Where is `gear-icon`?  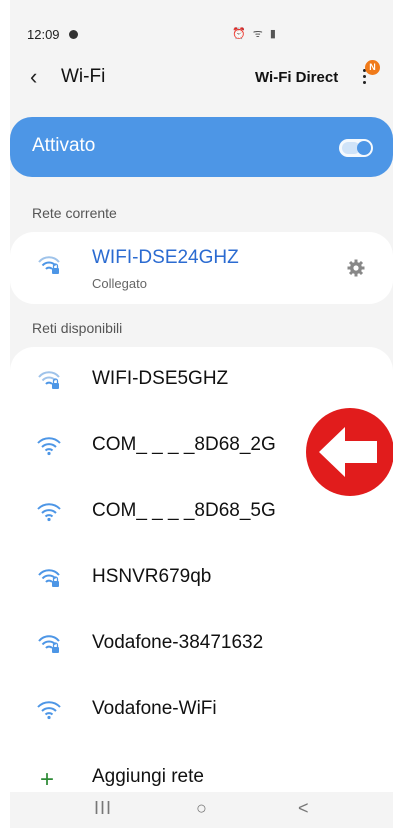 gear-icon is located at coordinates (356, 268).